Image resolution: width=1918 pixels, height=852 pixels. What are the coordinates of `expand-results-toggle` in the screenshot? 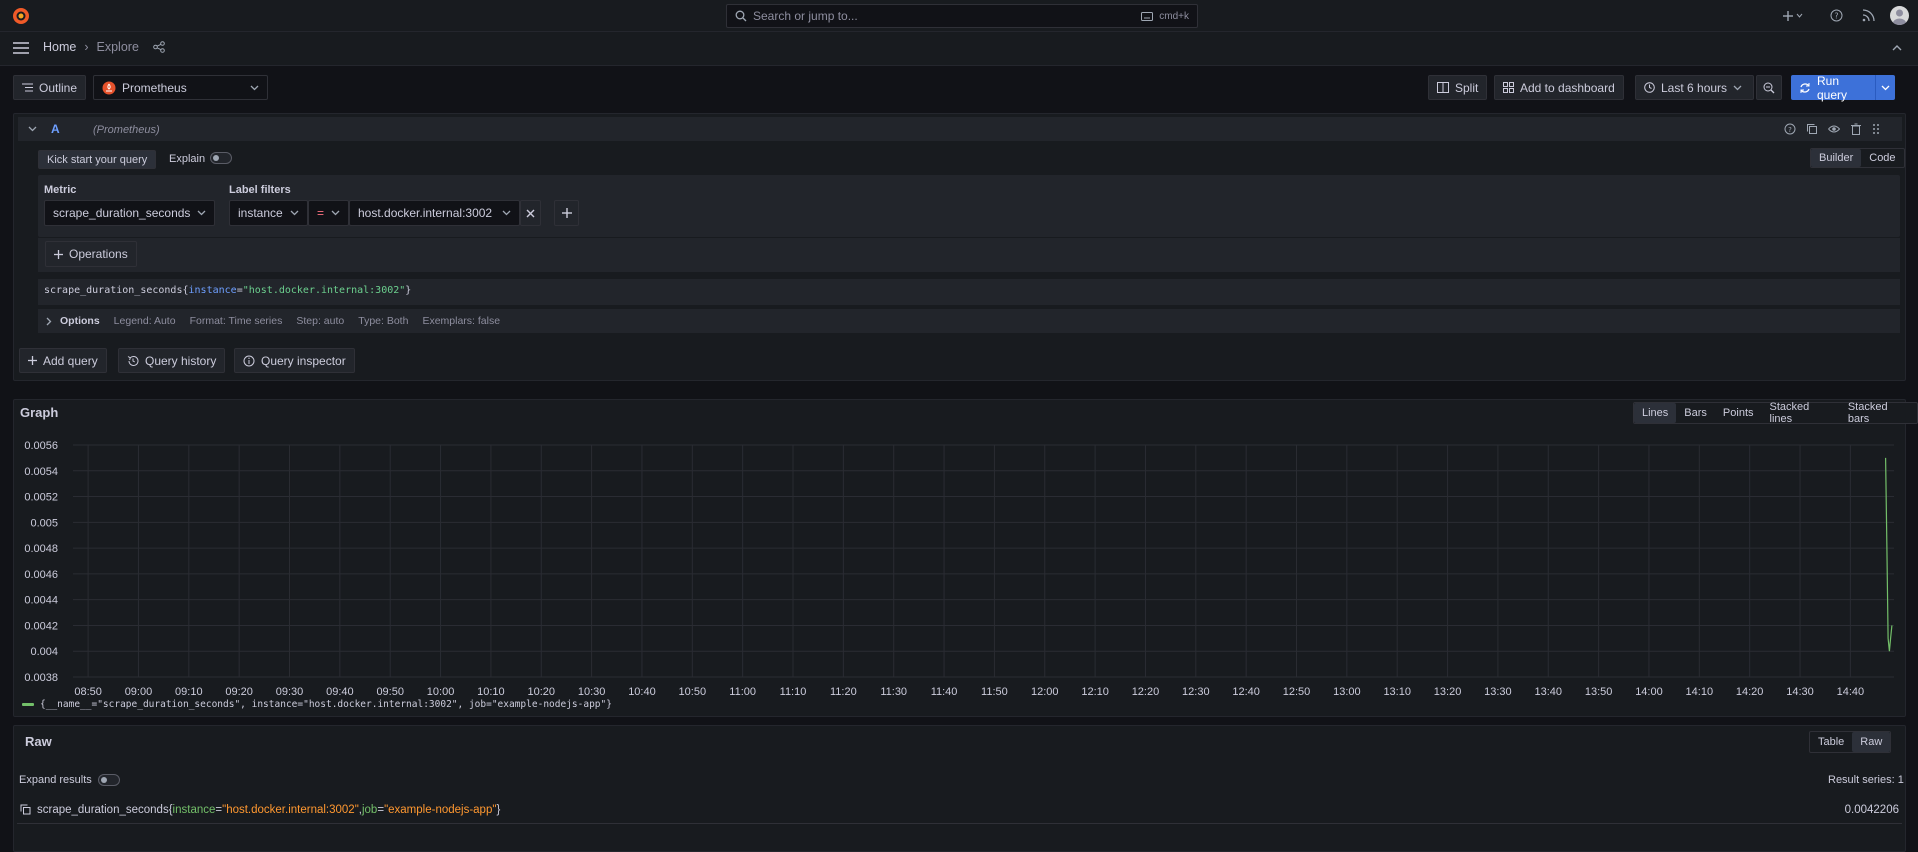 It's located at (109, 780).